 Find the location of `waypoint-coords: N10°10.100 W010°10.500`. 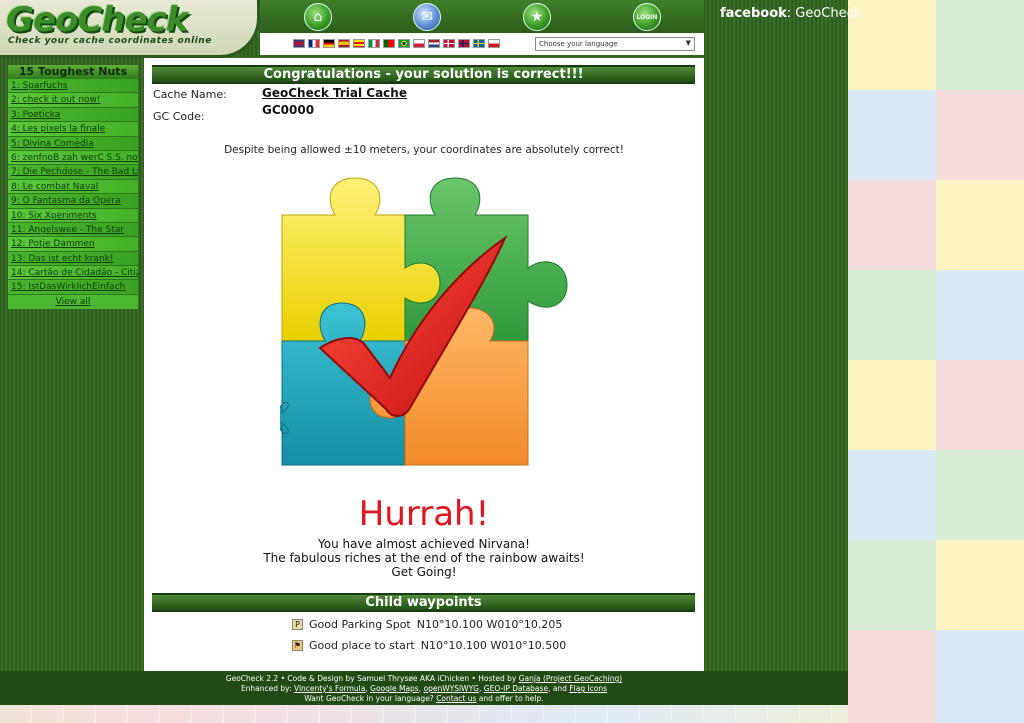

waypoint-coords: N10°10.100 W010°10.500 is located at coordinates (493, 645).